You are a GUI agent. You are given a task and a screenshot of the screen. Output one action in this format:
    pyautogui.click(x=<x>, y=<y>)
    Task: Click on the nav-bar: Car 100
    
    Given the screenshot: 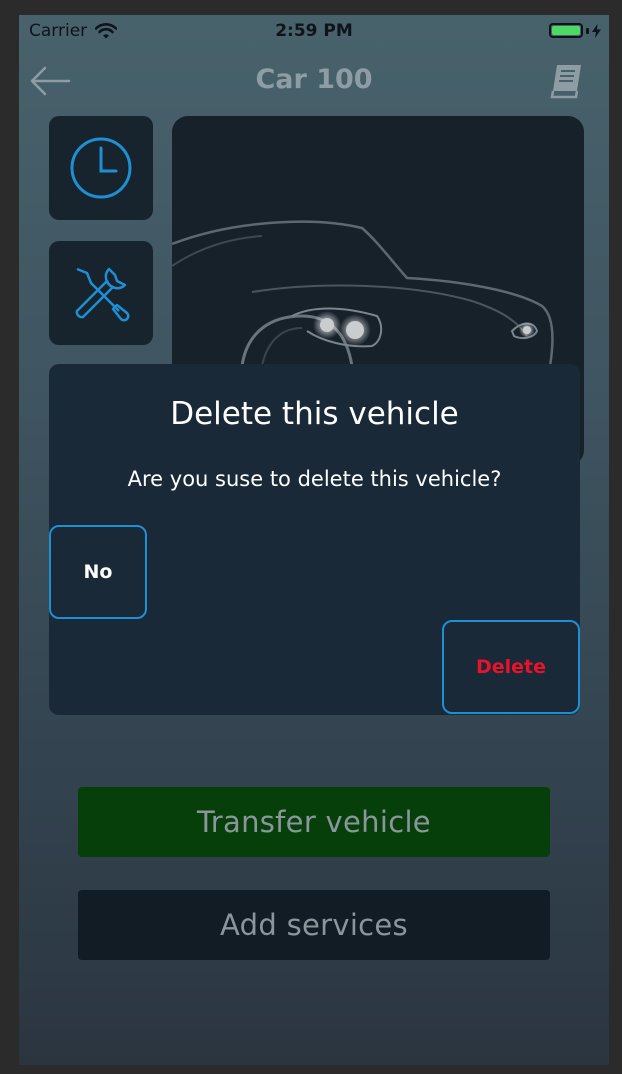 What is the action you would take?
    pyautogui.click(x=314, y=81)
    